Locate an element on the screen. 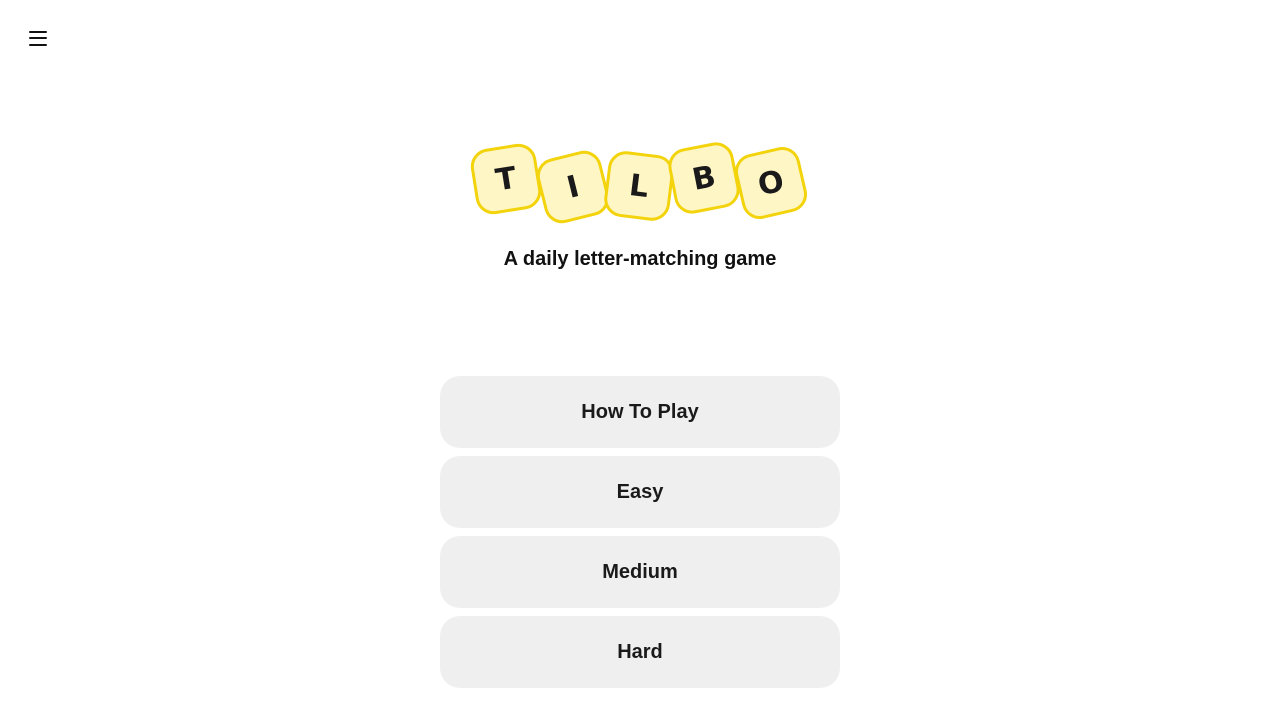 This screenshot has height=720, width=1280. hard-button: Hard is located at coordinates (640, 652).